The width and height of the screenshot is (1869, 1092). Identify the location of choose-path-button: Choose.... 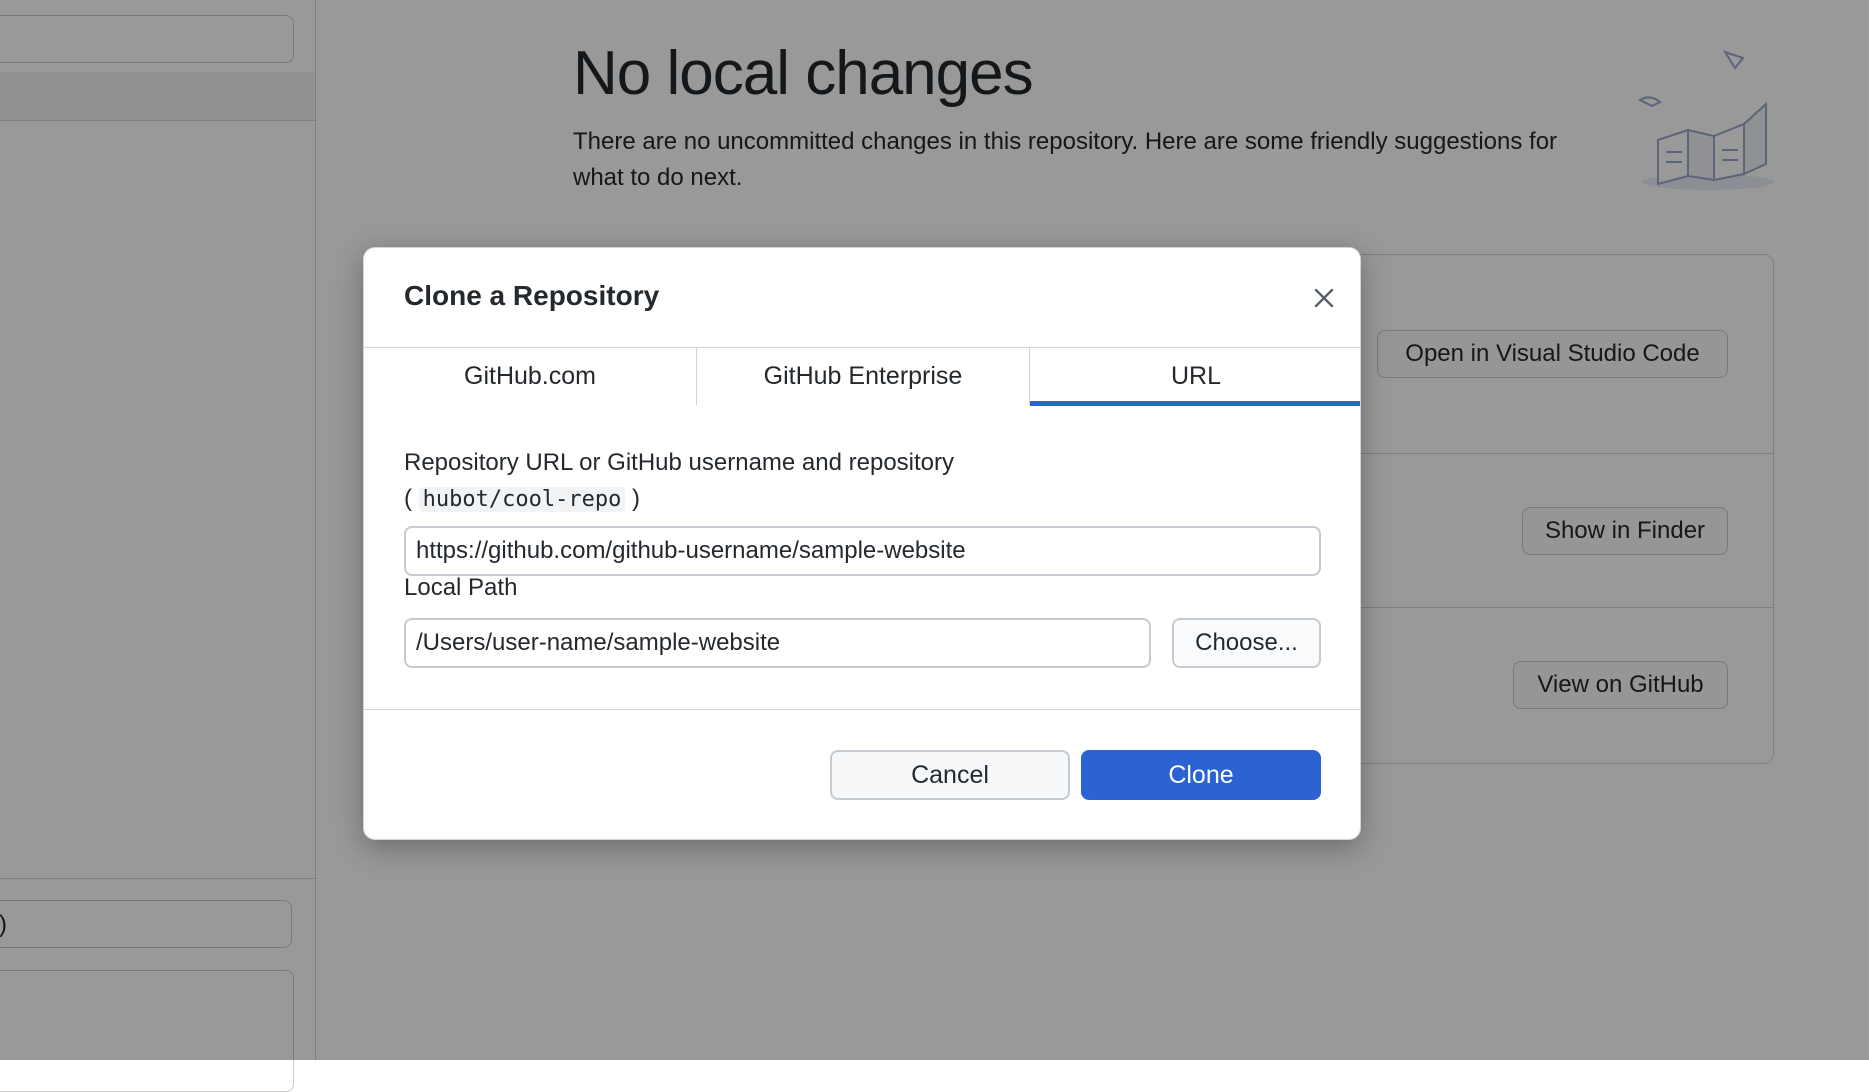
(1246, 643).